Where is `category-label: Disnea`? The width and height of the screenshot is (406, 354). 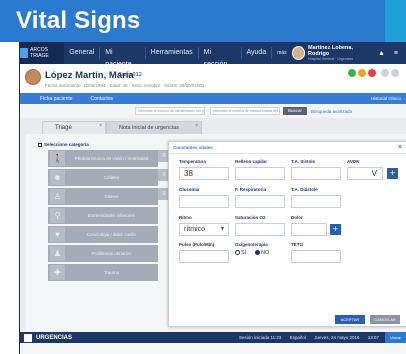
category-label: Disnea is located at coordinates (111, 196).